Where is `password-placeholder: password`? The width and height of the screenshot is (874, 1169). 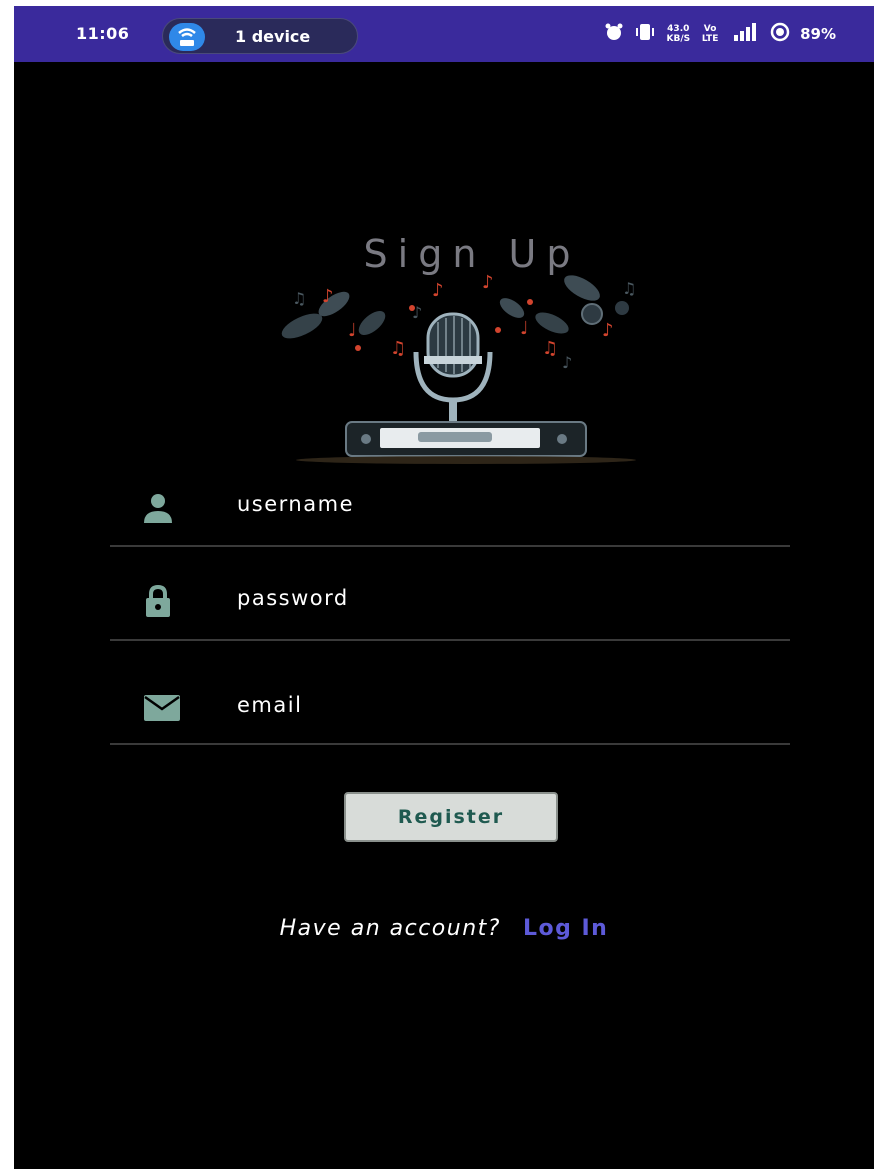 password-placeholder: password is located at coordinates (293, 598).